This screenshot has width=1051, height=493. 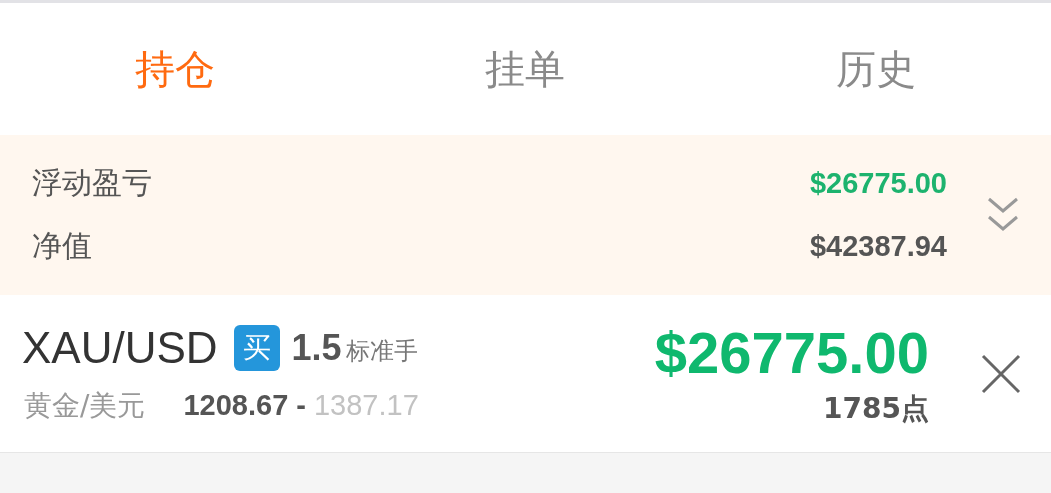 I want to click on tab: 历史, so click(x=875, y=69).